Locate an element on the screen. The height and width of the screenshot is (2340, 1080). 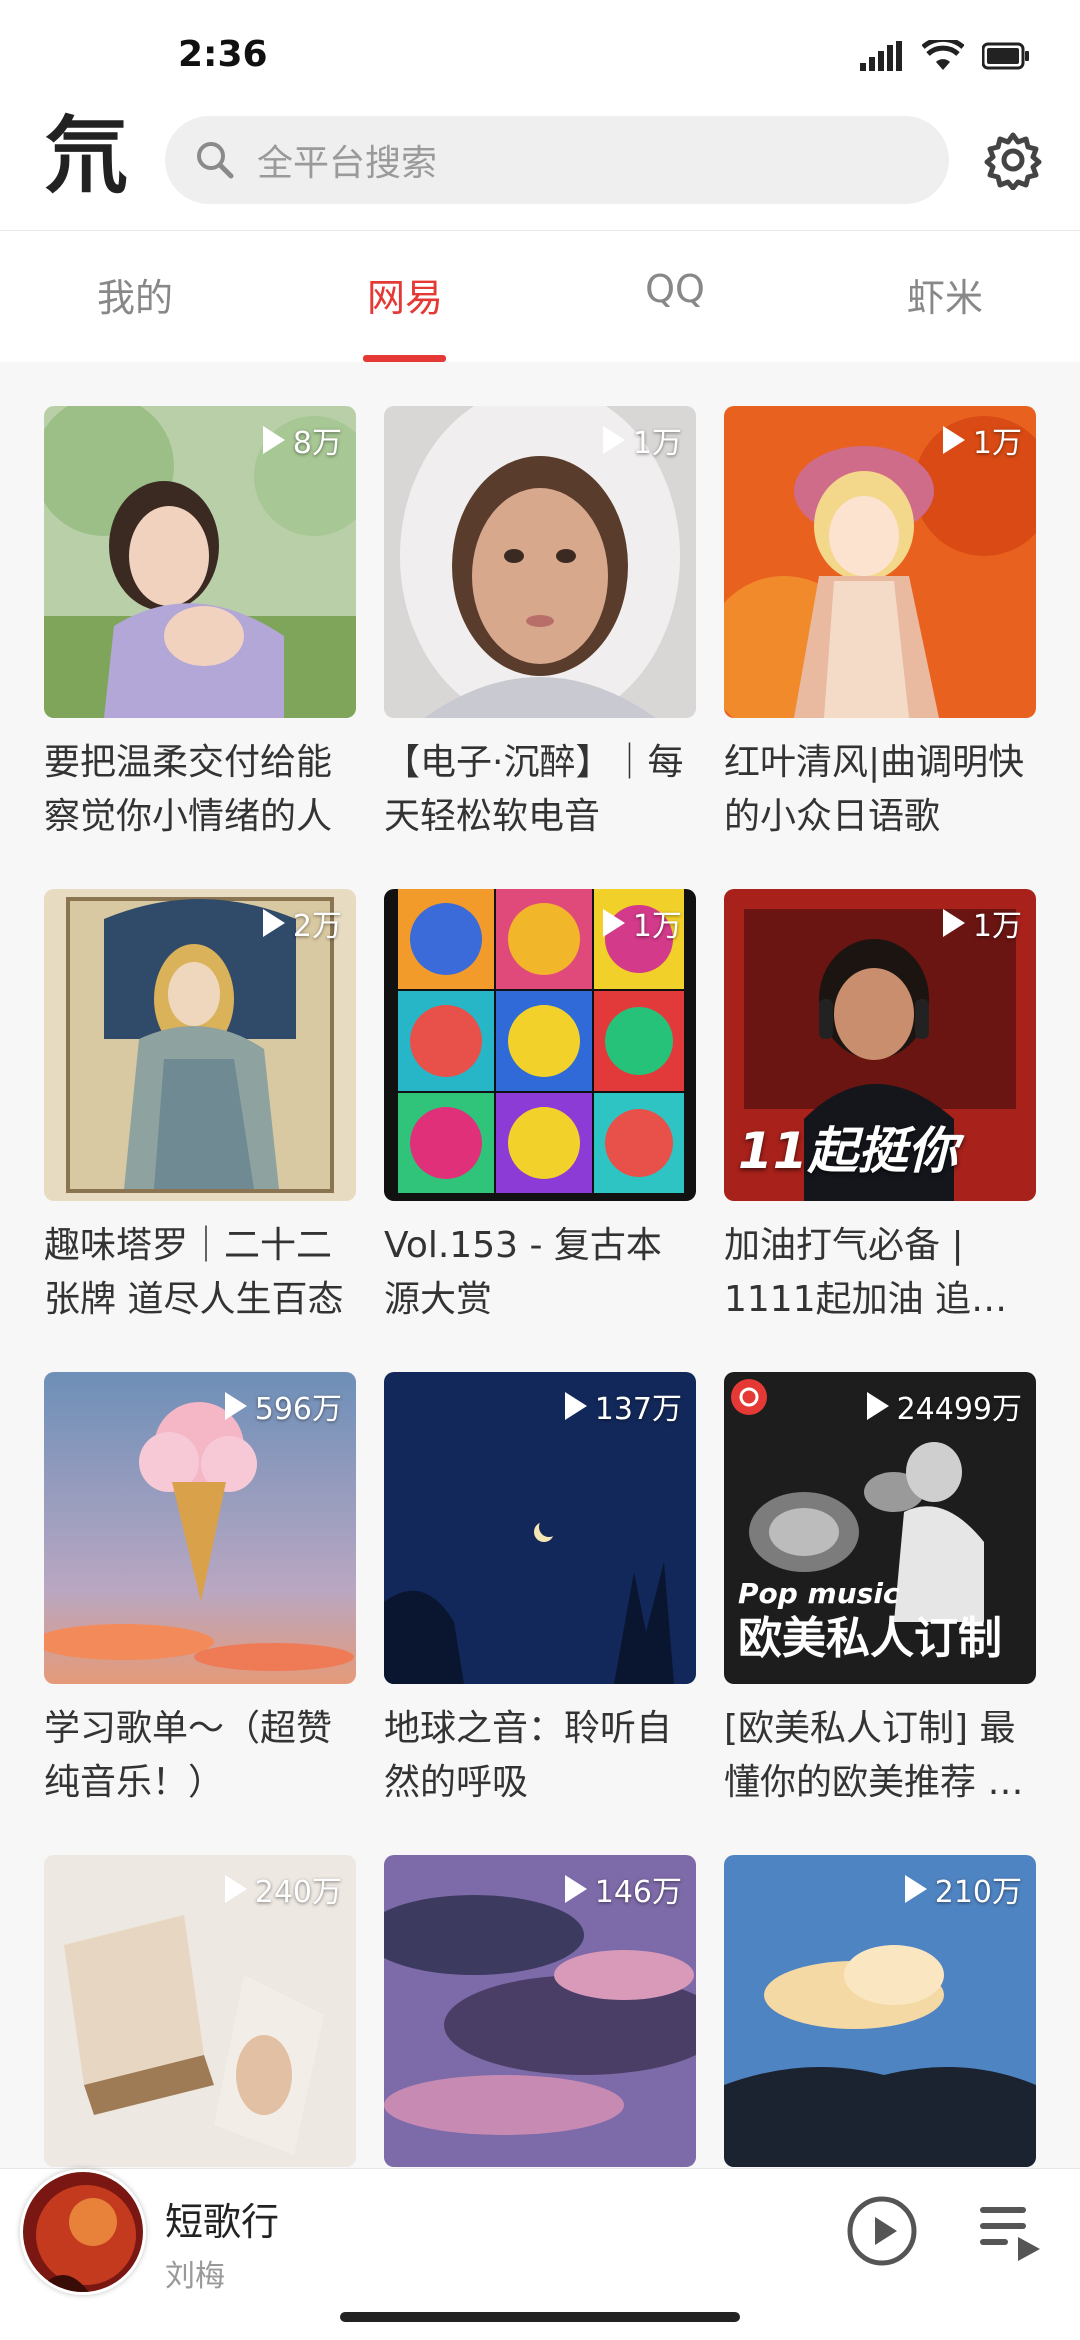
playlist-card: 2万 趣味塔罗｜二十二张牌 道尽人生百态 is located at coordinates (200, 1108).